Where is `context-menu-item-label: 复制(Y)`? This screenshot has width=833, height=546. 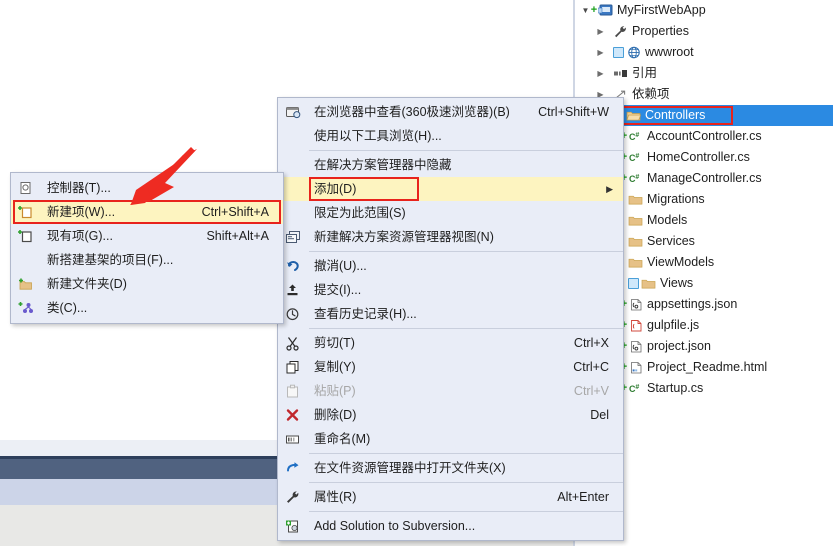 context-menu-item-label: 复制(Y) is located at coordinates (335, 367).